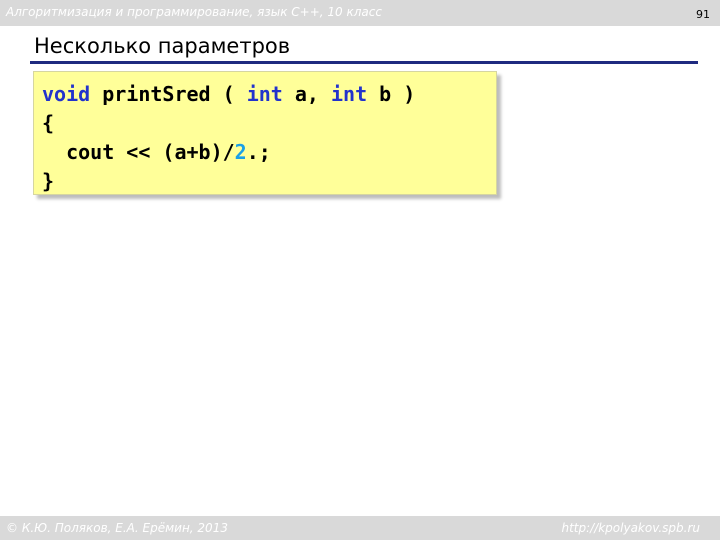 This screenshot has width=720, height=540. I want to click on keyword-int-1: int, so click(264, 94).